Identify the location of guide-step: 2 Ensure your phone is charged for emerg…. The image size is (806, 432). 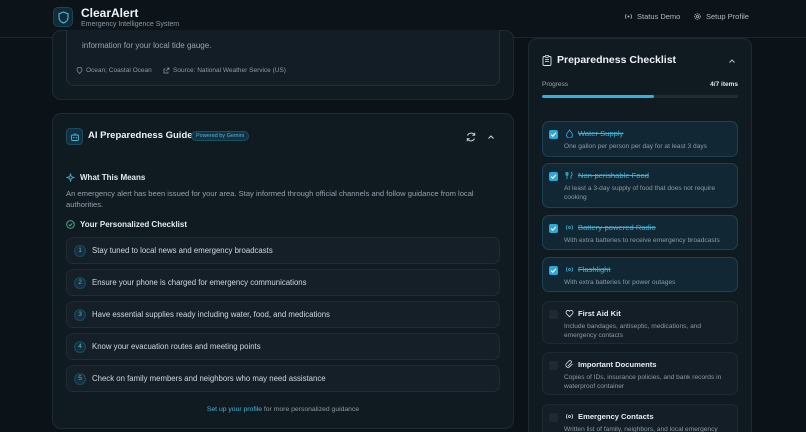
(283, 282).